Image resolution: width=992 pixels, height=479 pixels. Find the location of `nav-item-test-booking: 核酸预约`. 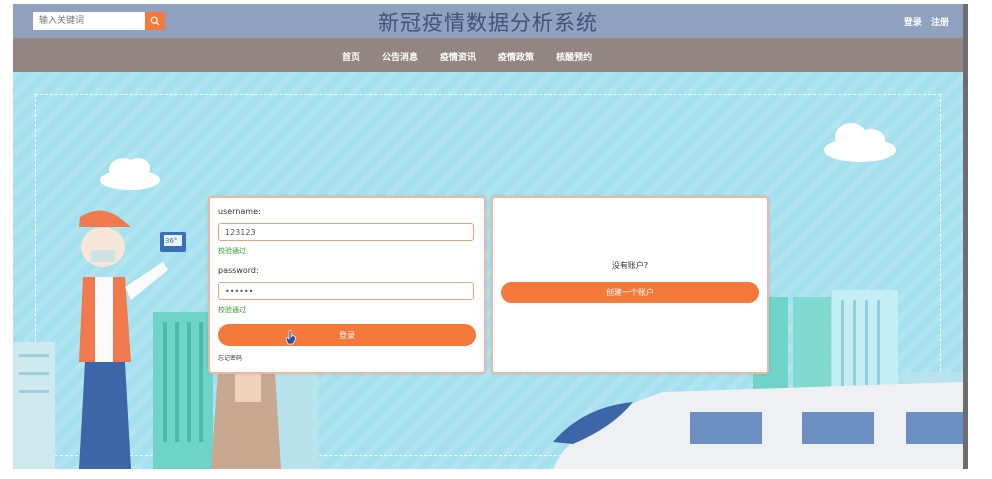

nav-item-test-booking: 核酸预约 is located at coordinates (574, 56).